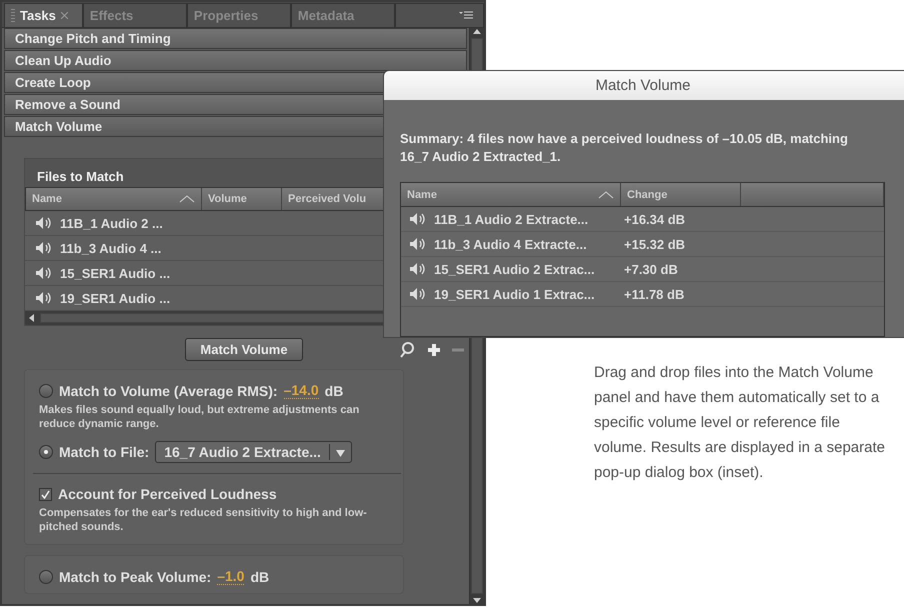 The image size is (904, 608). Describe the element at coordinates (740, 423) in the screenshot. I see `caption-text: Drag and drop files into the Match Volume panel and have them automatically set to a specific volume level or reference file volume. Results are displayed in a separate pop-up dialog box (inset).` at that location.